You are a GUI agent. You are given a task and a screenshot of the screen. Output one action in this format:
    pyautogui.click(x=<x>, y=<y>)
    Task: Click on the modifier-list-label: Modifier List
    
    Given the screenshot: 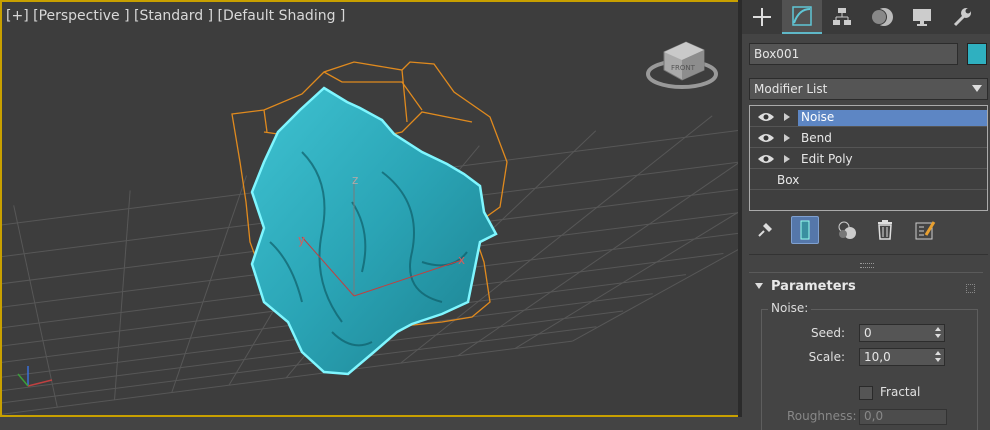 What is the action you would take?
    pyautogui.click(x=791, y=89)
    